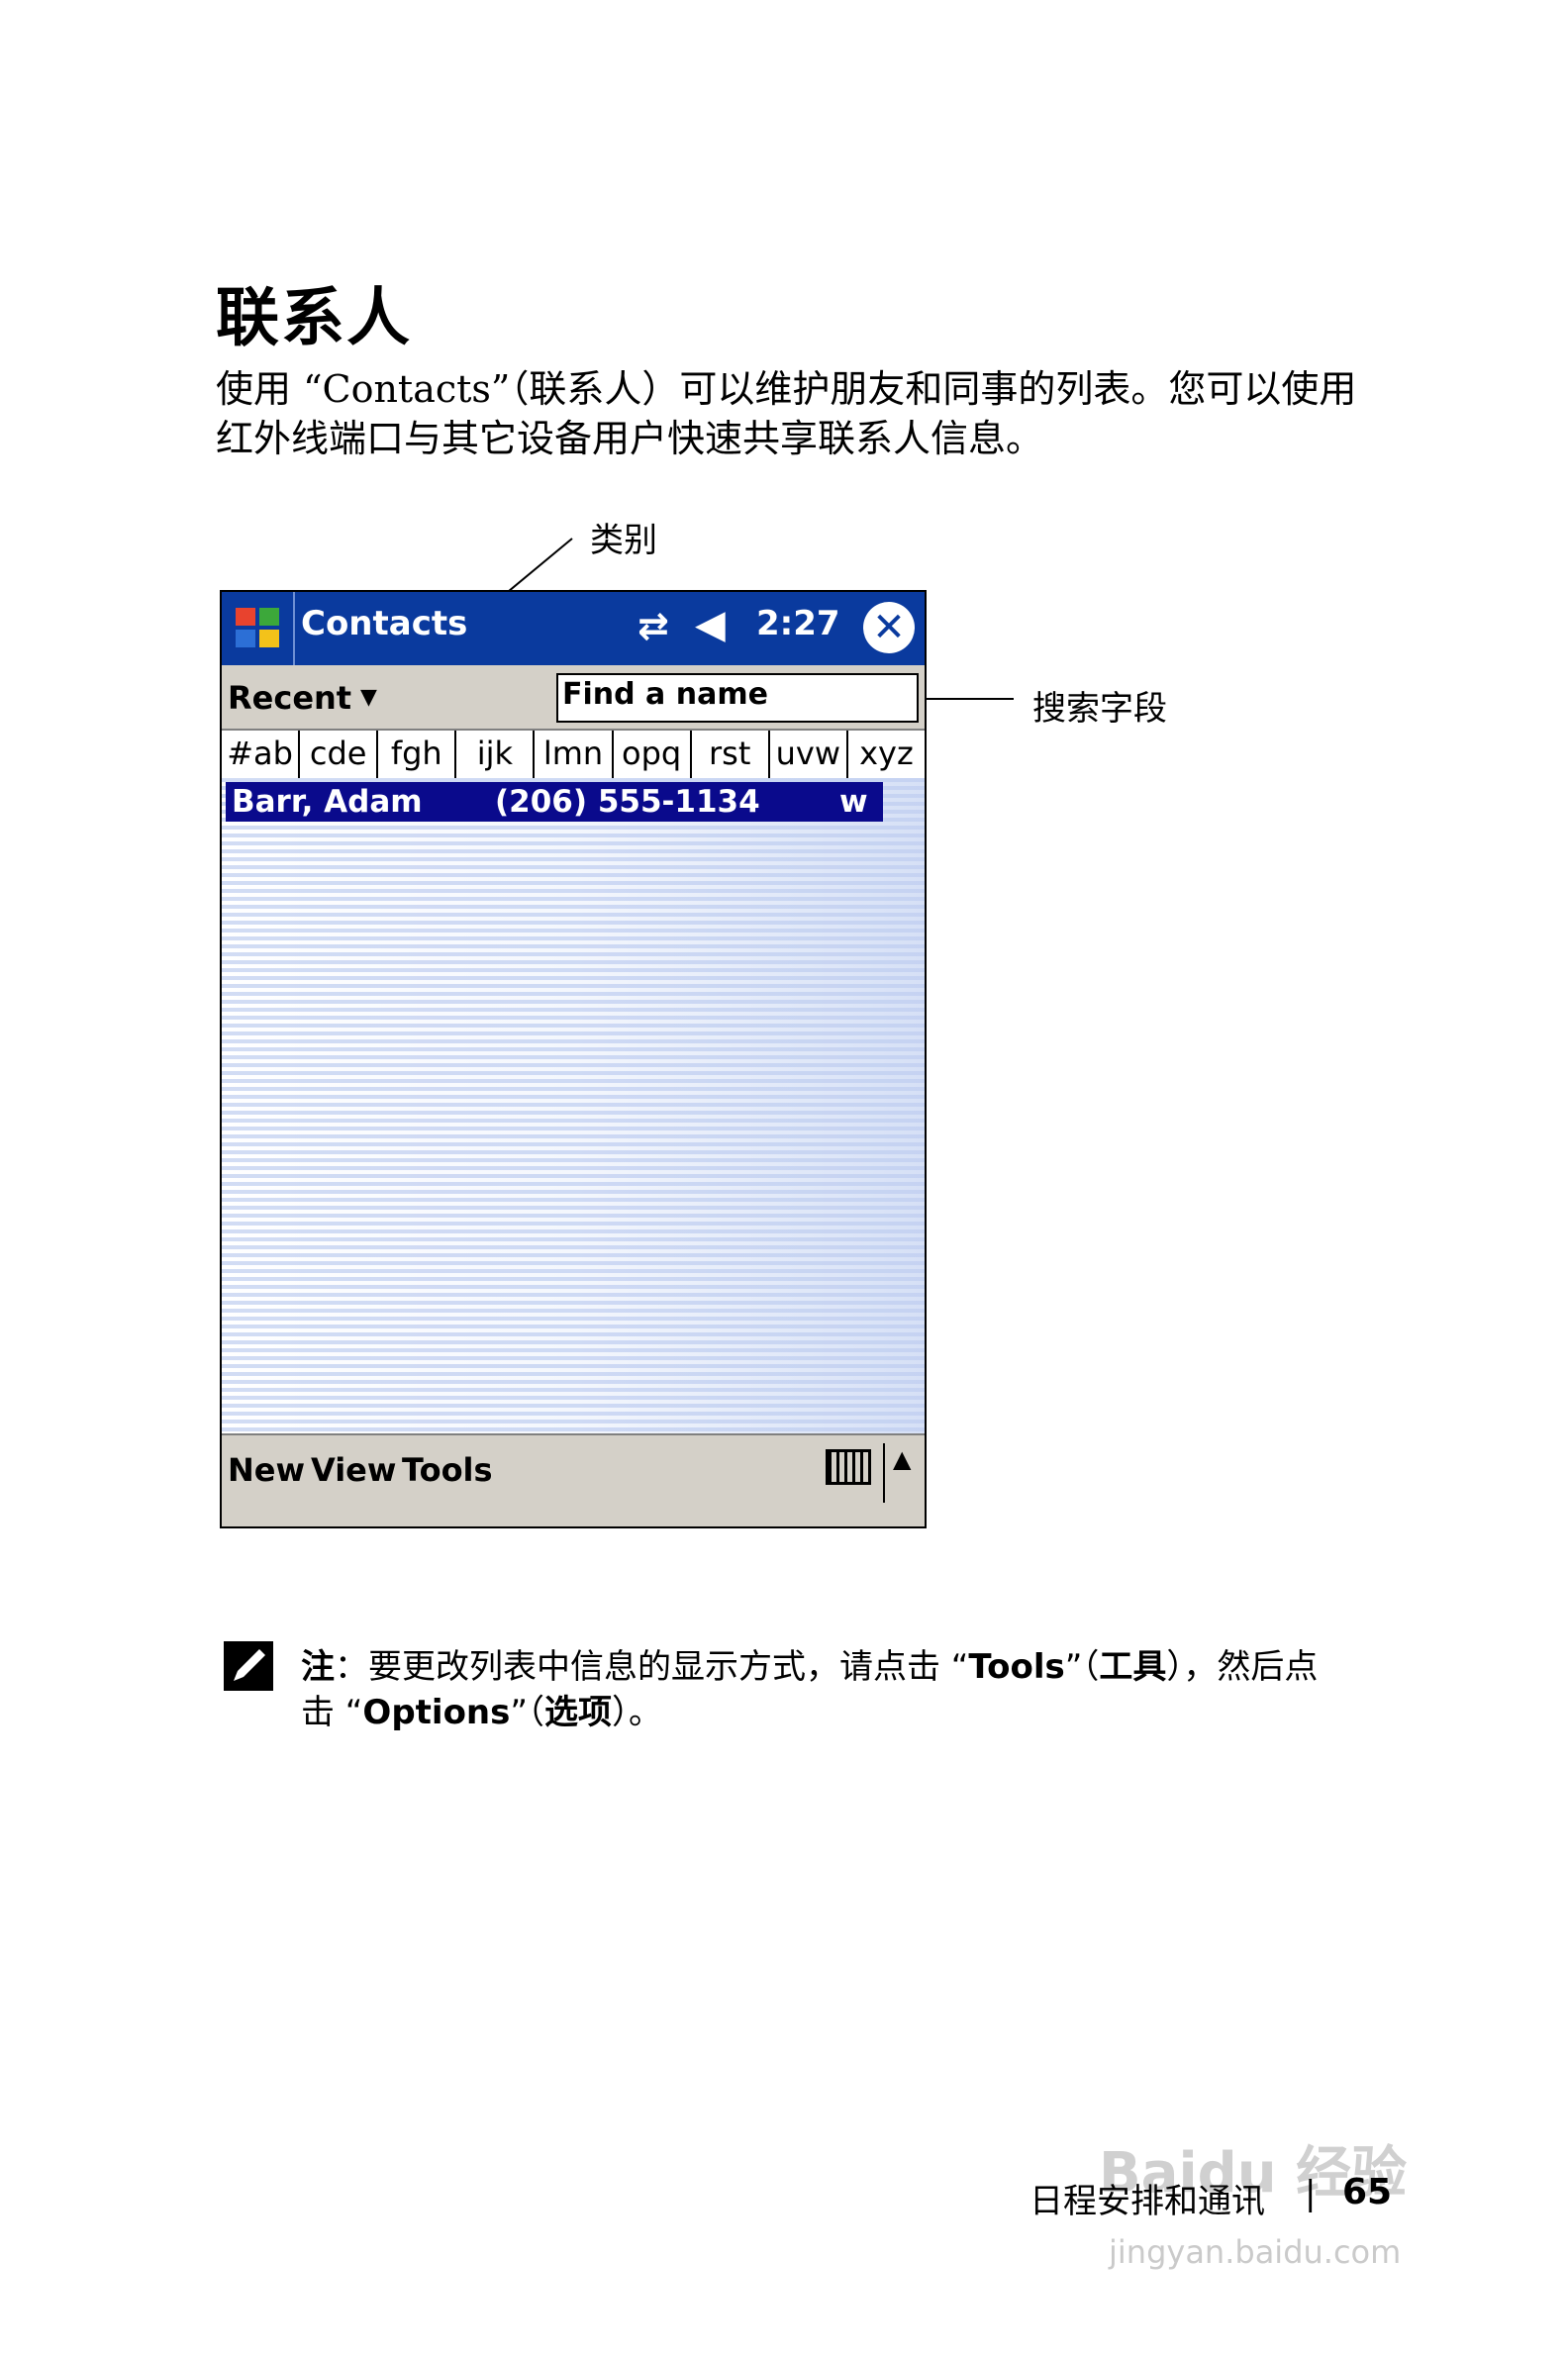  I want to click on note-line-2: 击 “Options”（选项）。, so click(481, 1713).